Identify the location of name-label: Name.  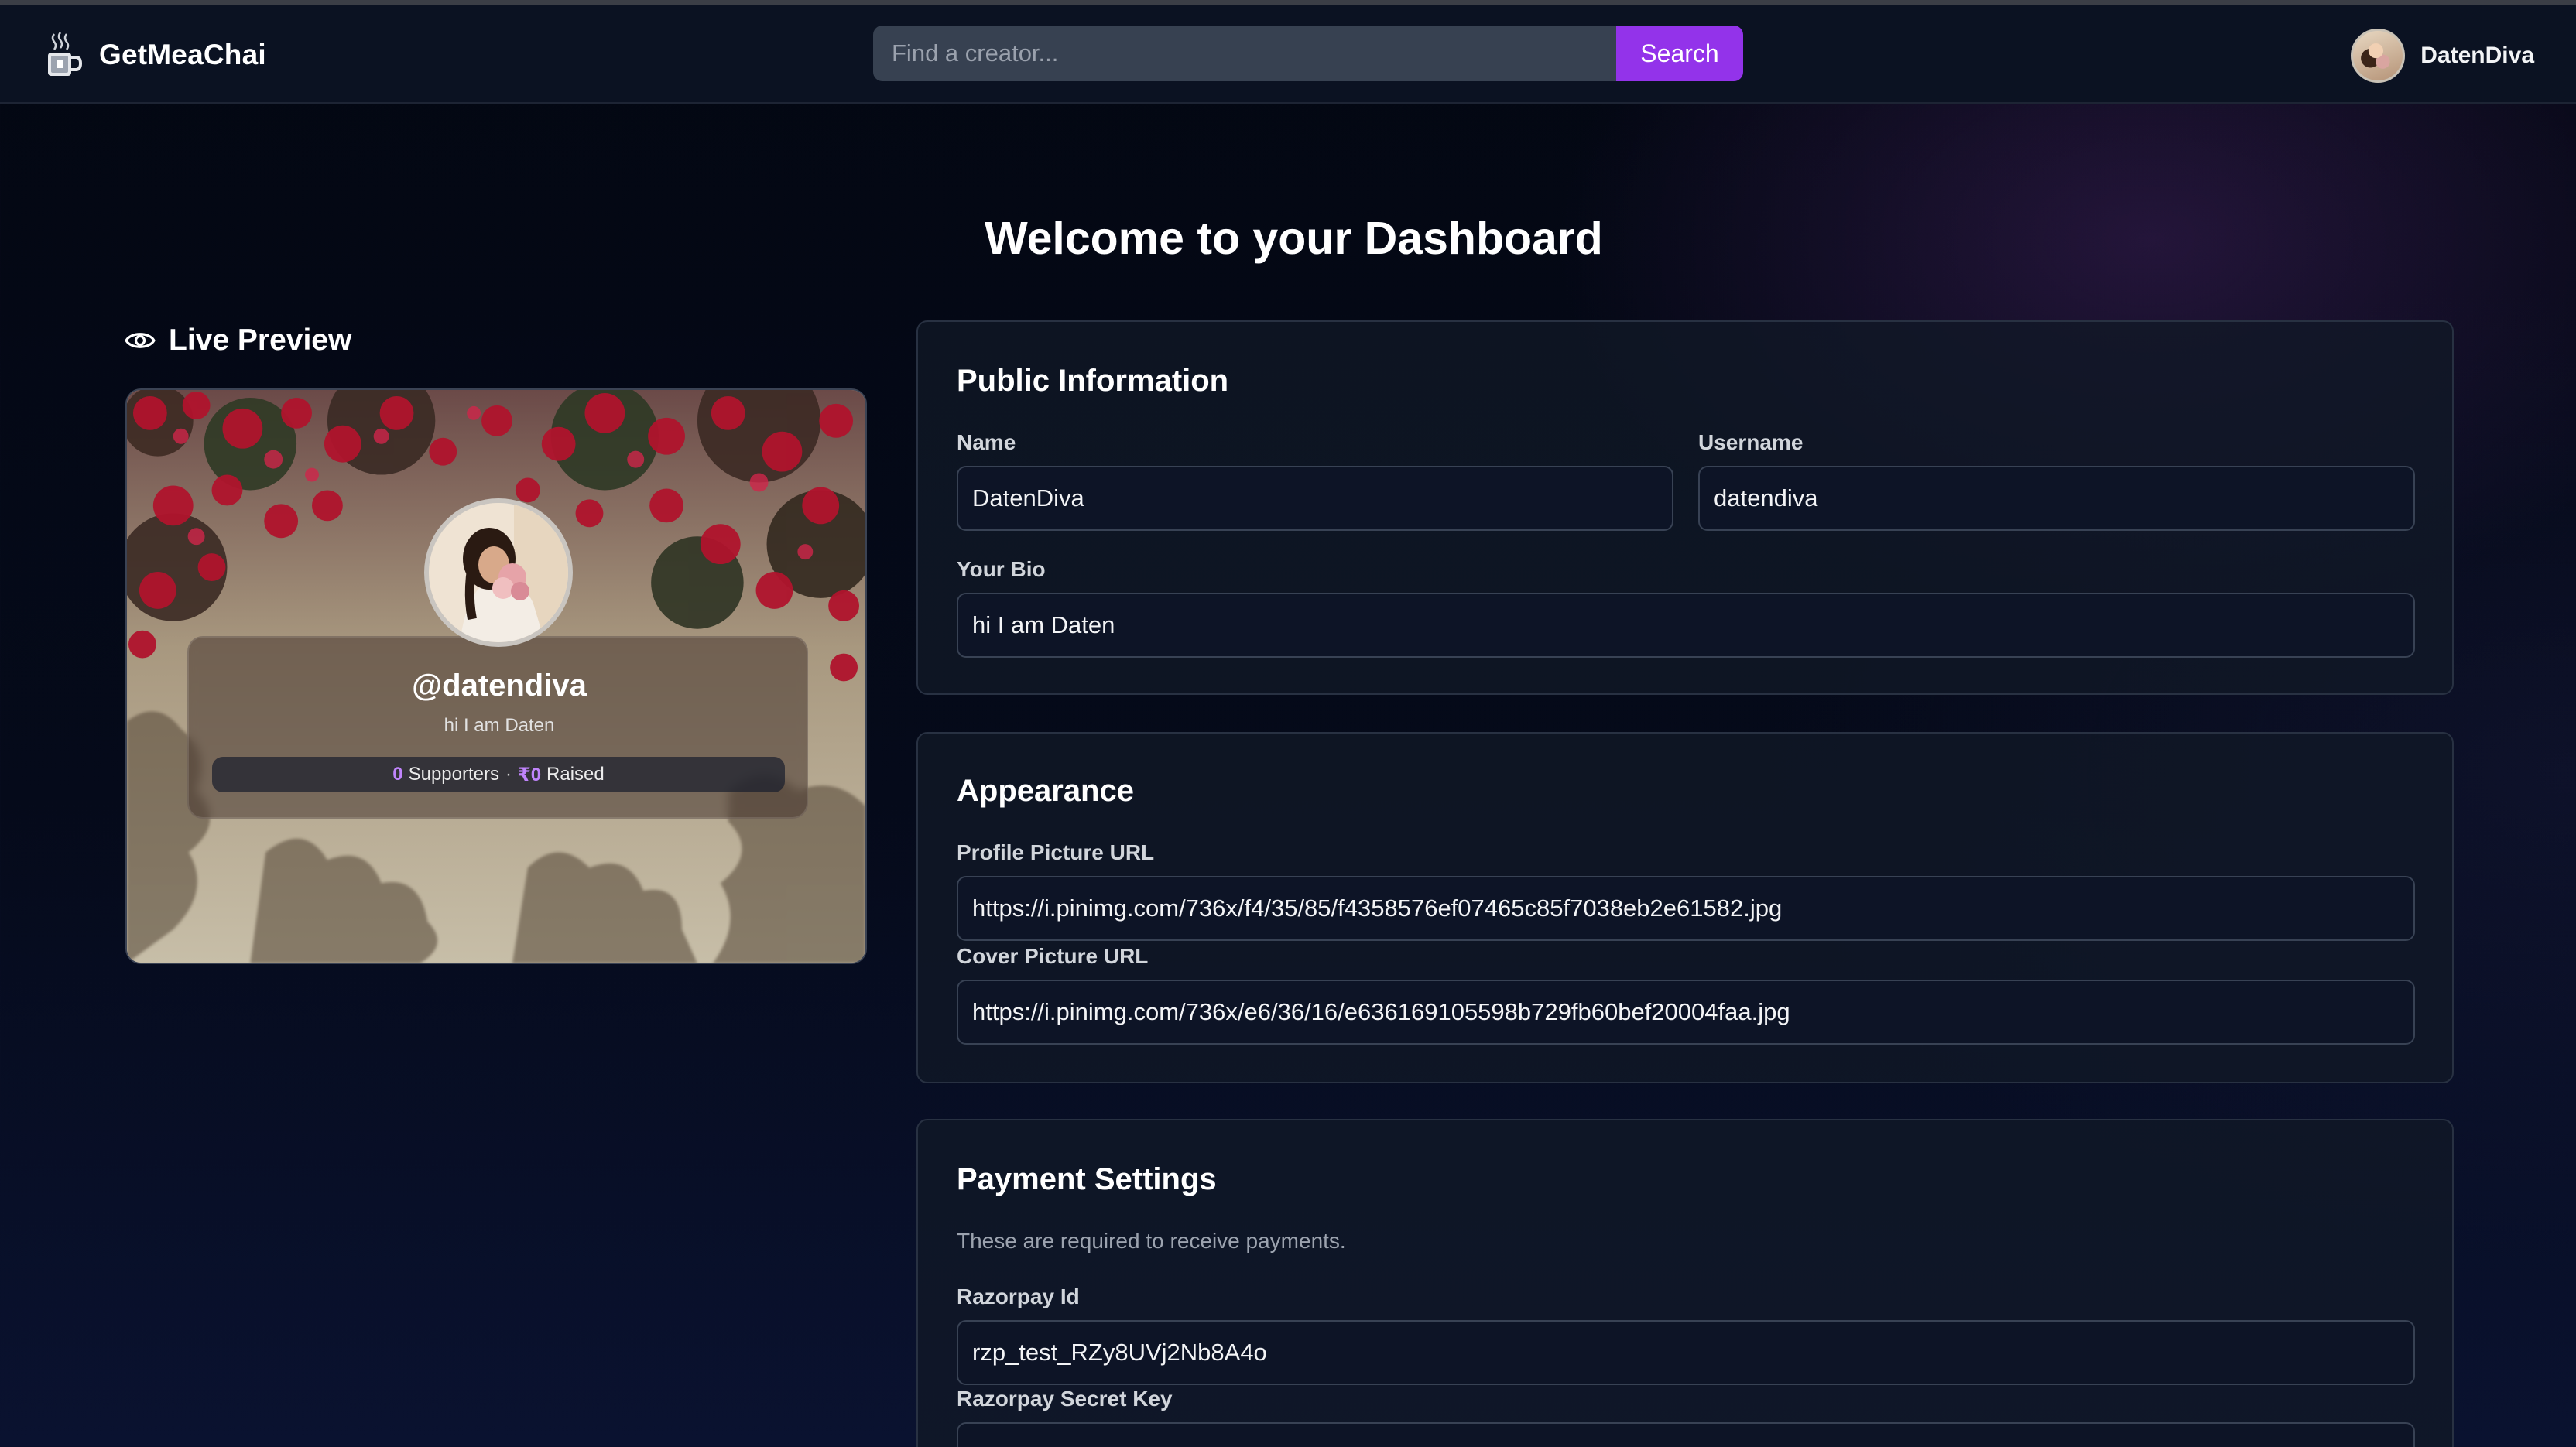
(986, 442).